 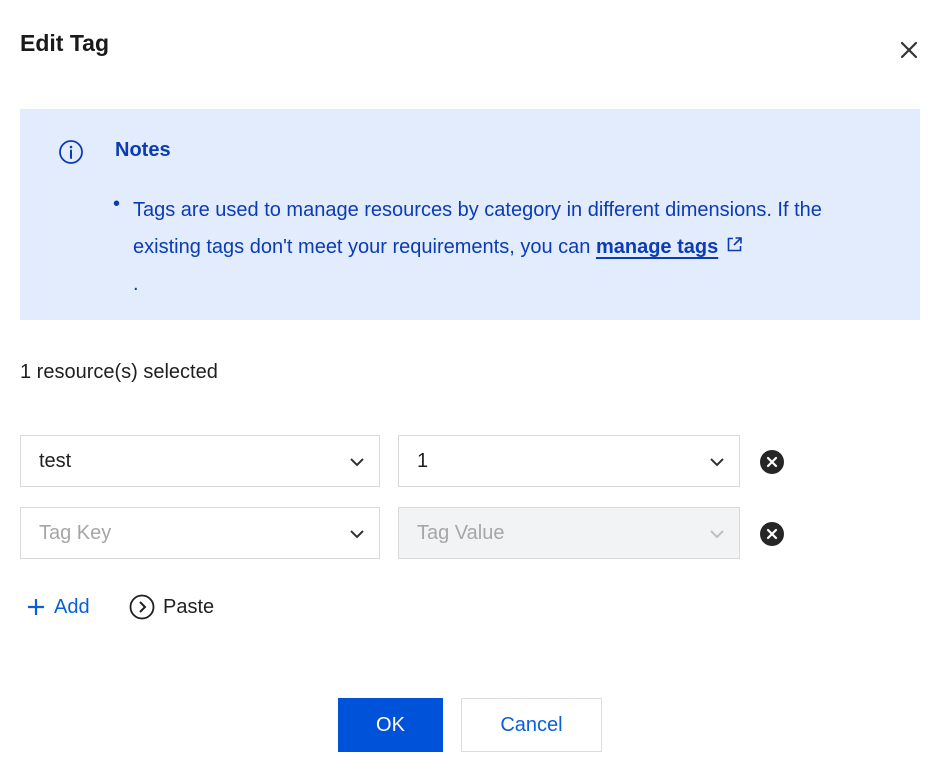 What do you see at coordinates (72, 606) in the screenshot?
I see `add-label: Add` at bounding box center [72, 606].